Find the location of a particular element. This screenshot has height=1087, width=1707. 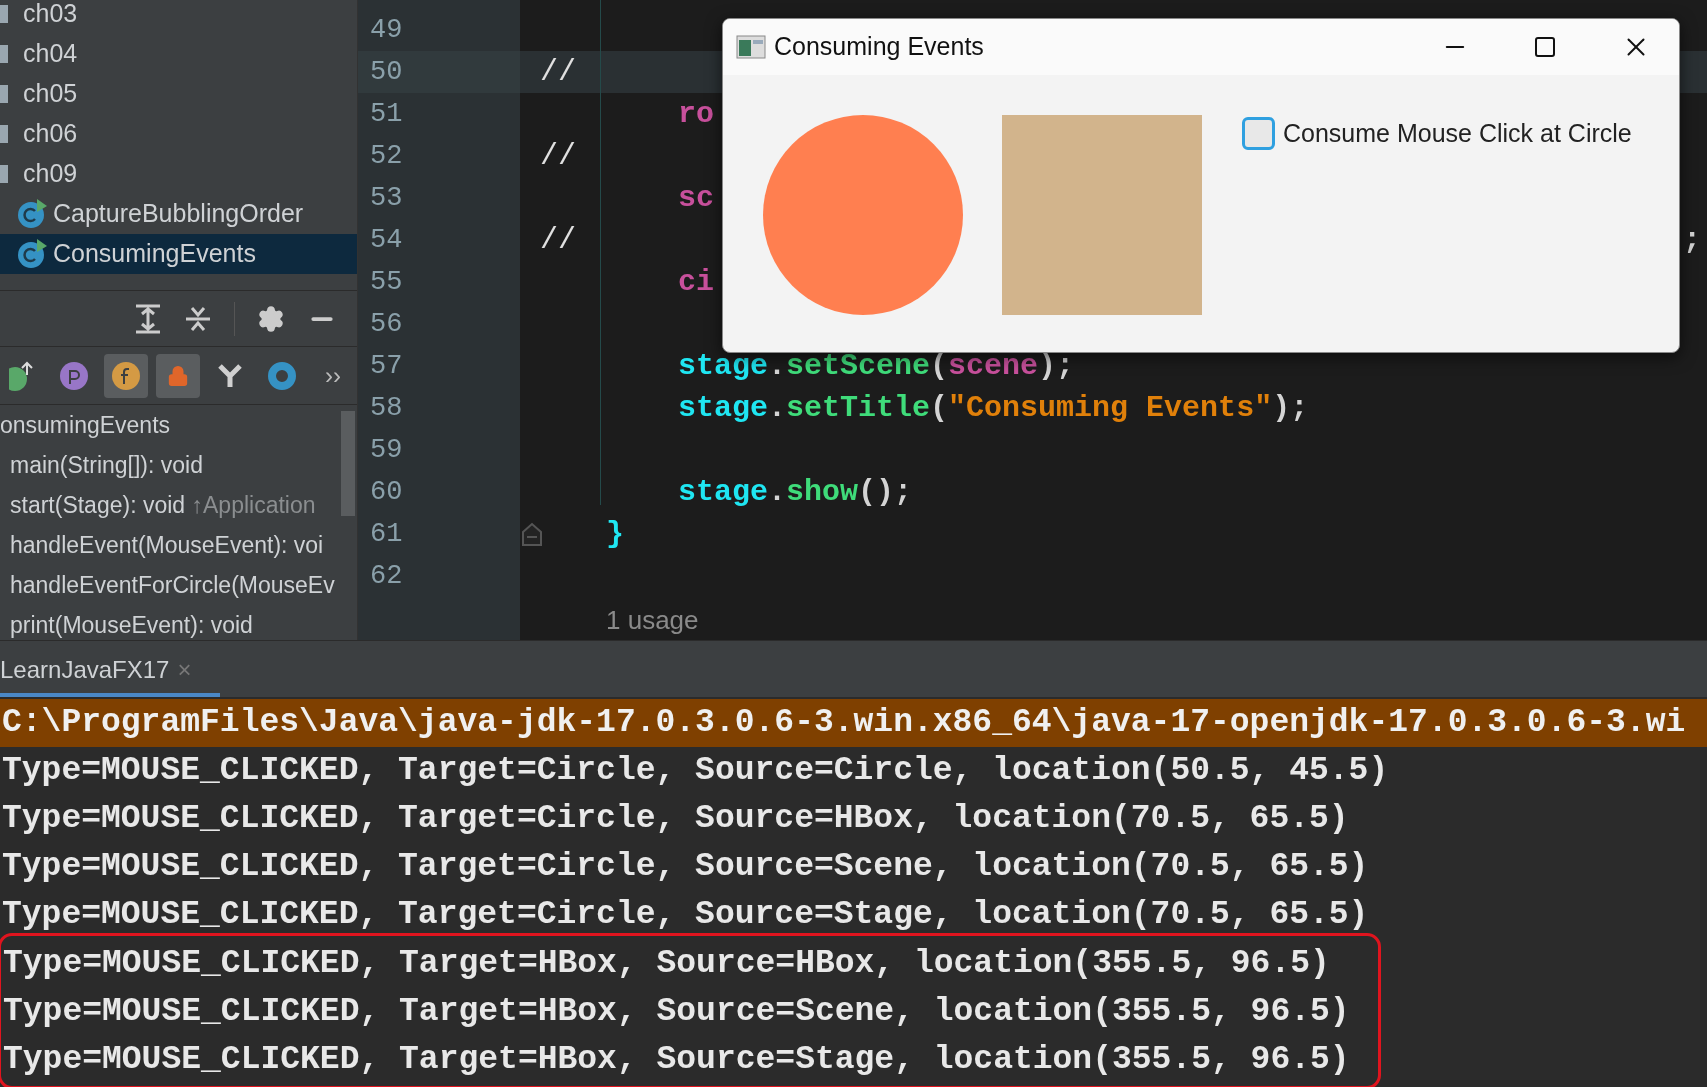

tree-item: ConsumingEvents is located at coordinates (178, 254).